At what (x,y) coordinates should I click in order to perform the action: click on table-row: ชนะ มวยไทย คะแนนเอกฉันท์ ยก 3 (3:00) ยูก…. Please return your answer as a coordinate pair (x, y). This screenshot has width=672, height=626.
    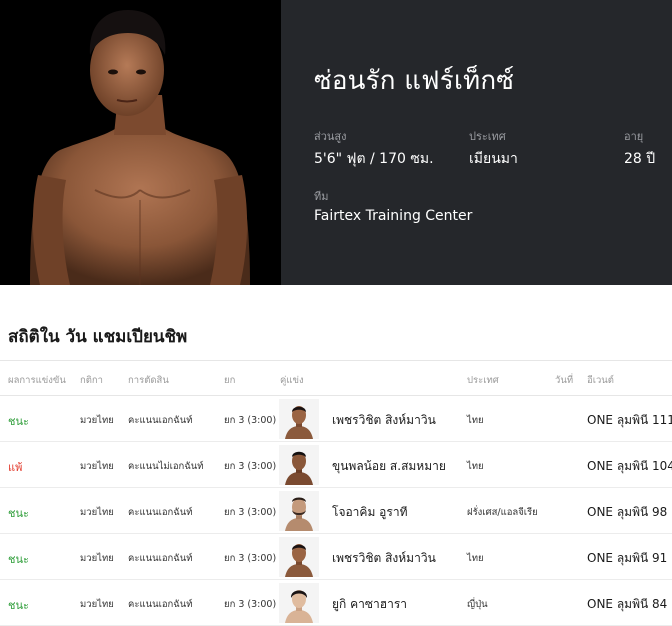
    Looking at the image, I should click on (336, 603).